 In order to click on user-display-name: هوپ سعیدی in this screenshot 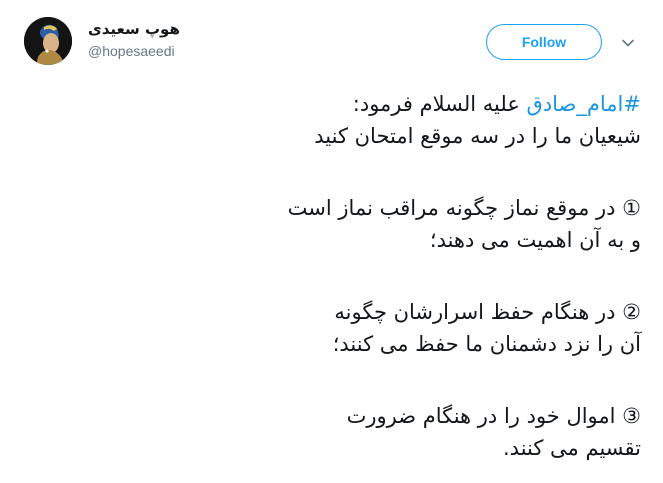, I will do `click(134, 29)`.